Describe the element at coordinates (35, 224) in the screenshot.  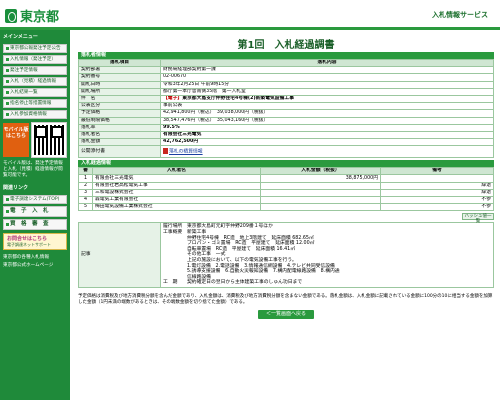
I see `link-qualification-review: 資 格 審 査` at that location.